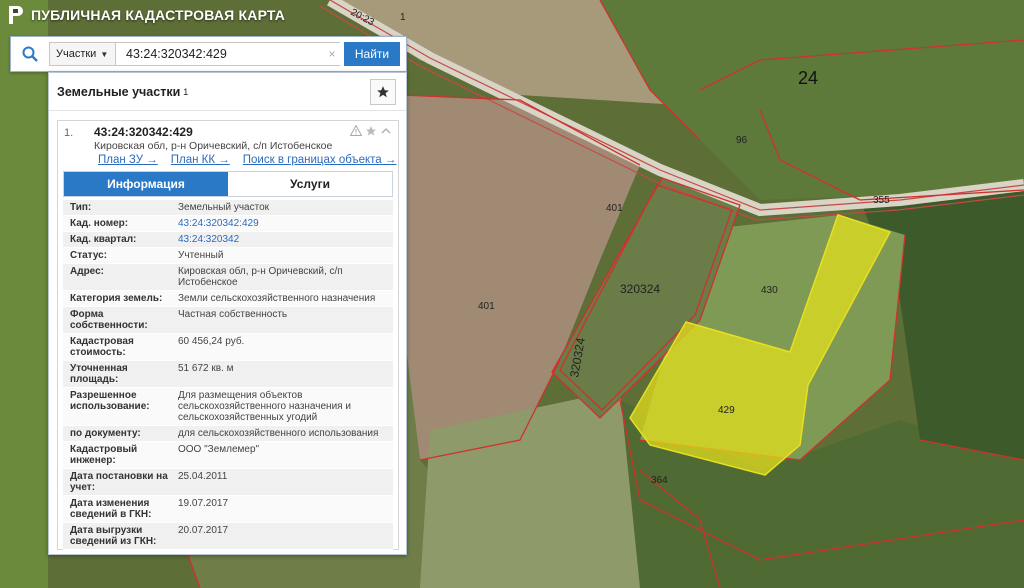 The height and width of the screenshot is (588, 1024). Describe the element at coordinates (808, 78) in the screenshot. I see `map-label-district: 24` at that location.